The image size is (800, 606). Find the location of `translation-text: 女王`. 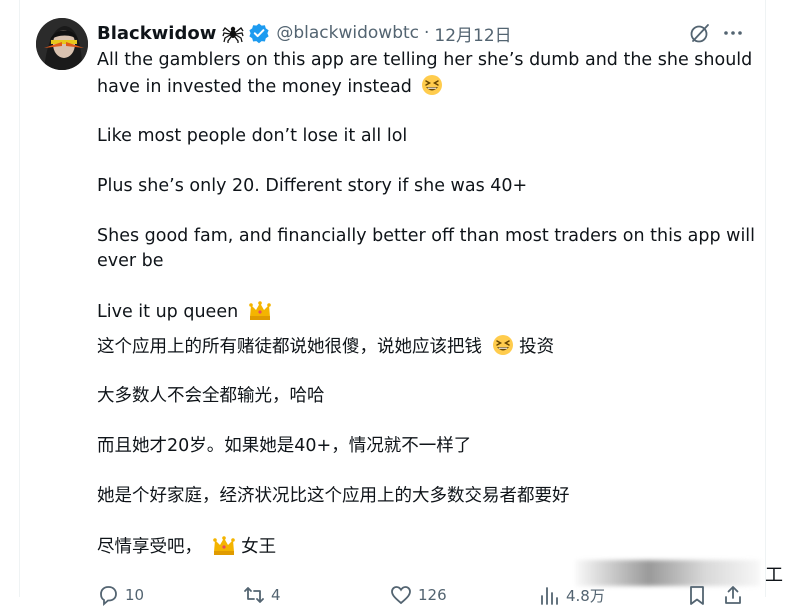

translation-text: 女王 is located at coordinates (259, 547).